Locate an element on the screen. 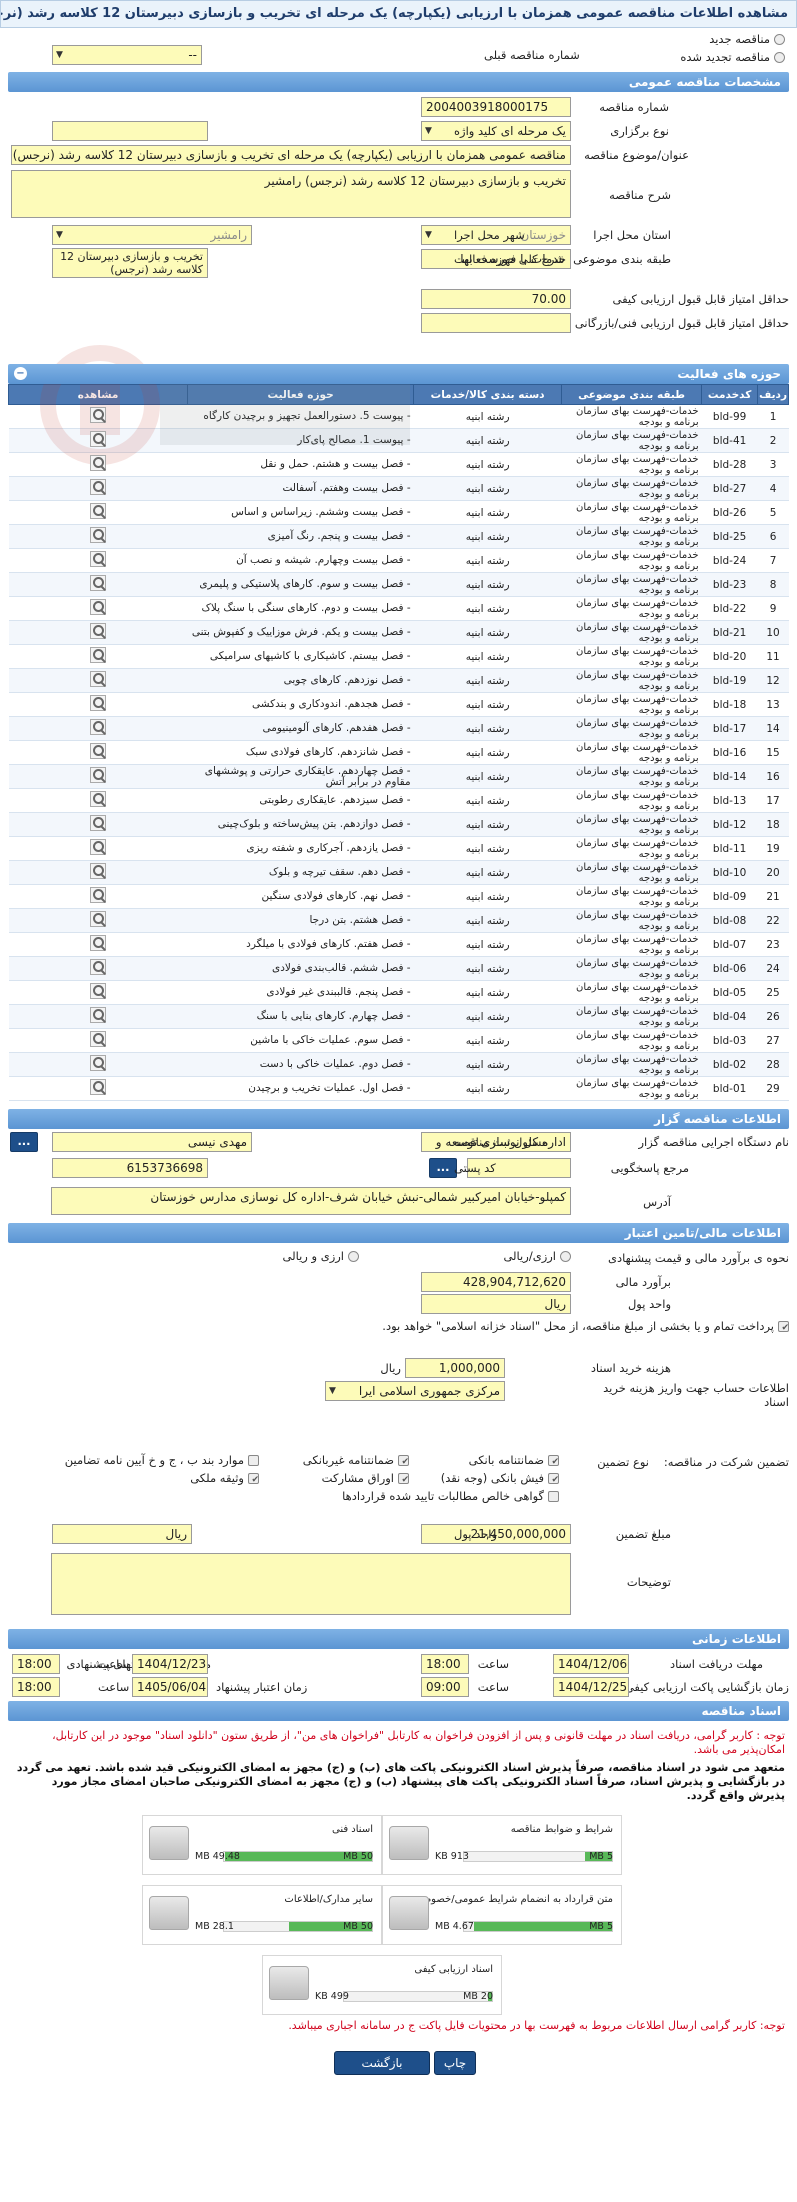  guarantee-option-label: فیش بانکی (وجه نقد) is located at coordinates (492, 1478).